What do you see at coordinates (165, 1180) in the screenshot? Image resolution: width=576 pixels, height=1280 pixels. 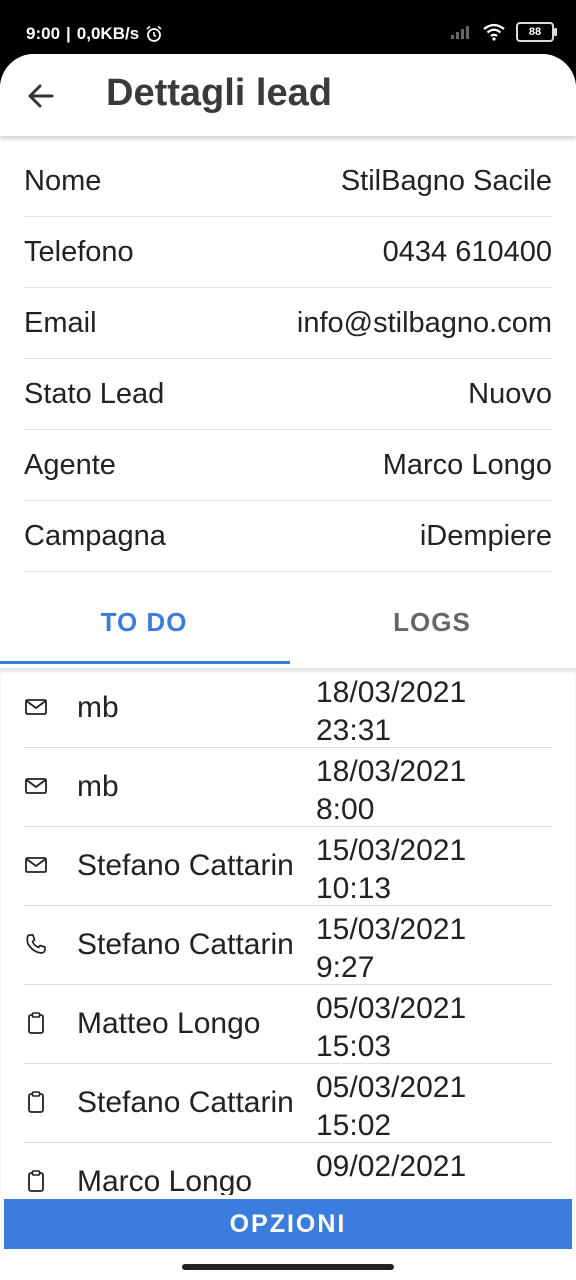 I see `item-name: Marco Longo` at bounding box center [165, 1180].